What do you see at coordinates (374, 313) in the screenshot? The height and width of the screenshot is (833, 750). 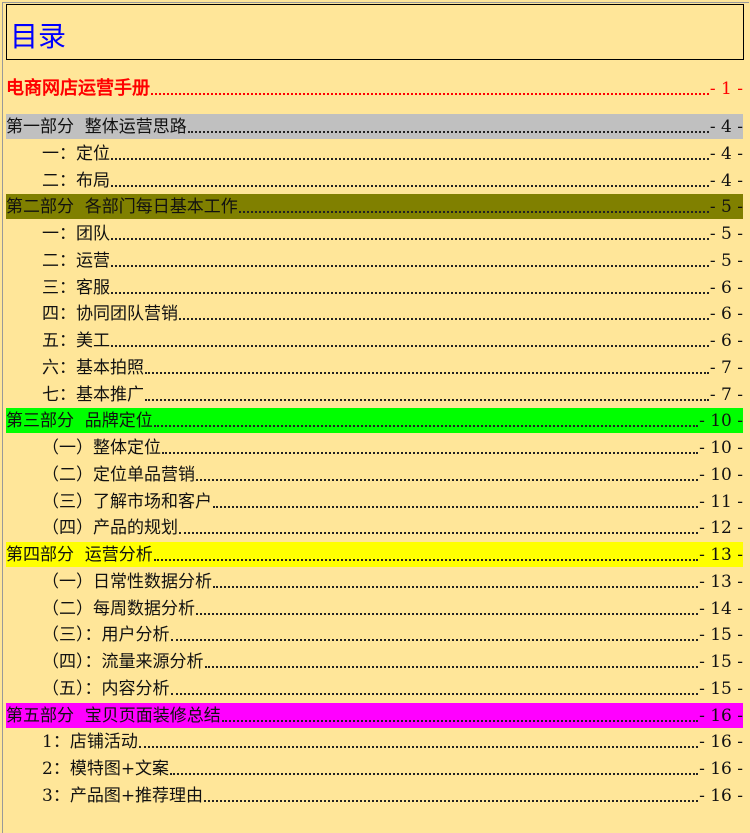 I see `toc-entry: 四：协同团队营销 - 6 -` at bounding box center [374, 313].